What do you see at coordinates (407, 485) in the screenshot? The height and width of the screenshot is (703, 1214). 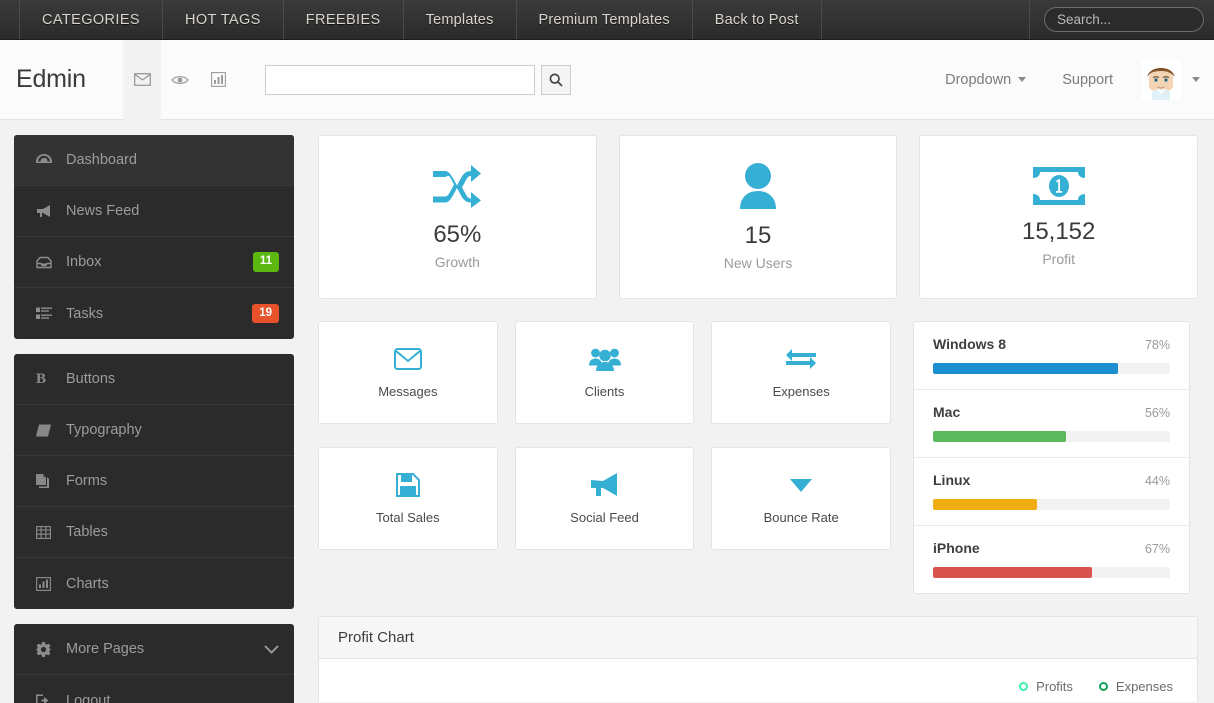 I see `floppy-save-icon` at bounding box center [407, 485].